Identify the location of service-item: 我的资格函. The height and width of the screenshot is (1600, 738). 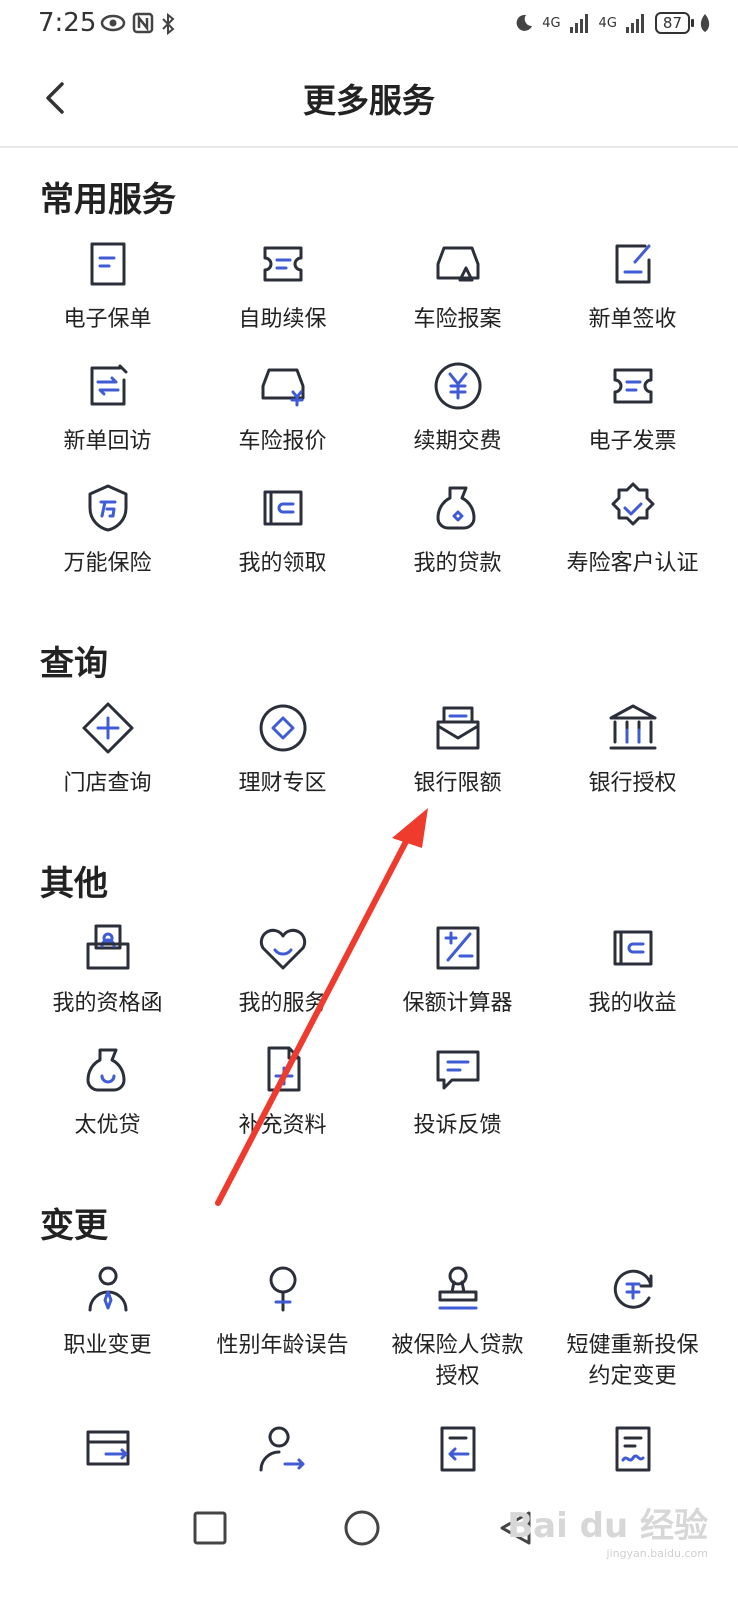
(107, 971).